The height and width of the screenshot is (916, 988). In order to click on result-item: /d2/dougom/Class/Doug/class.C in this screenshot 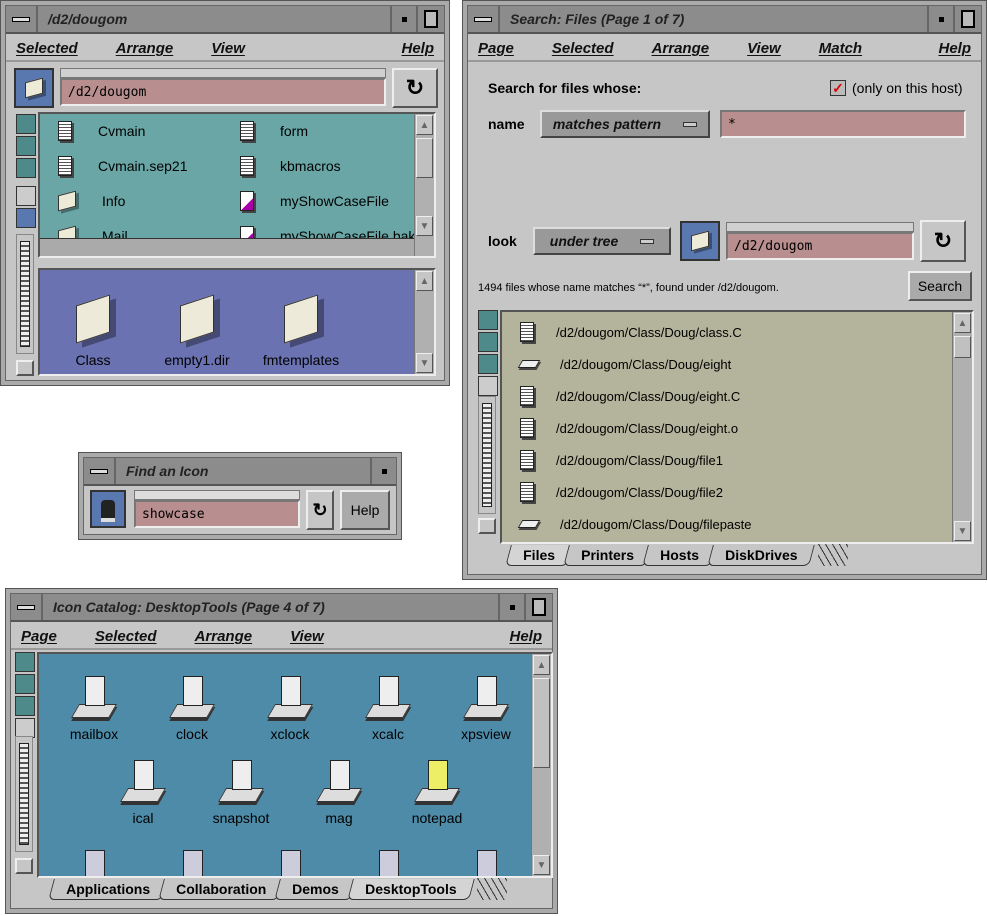, I will do `click(631, 332)`.